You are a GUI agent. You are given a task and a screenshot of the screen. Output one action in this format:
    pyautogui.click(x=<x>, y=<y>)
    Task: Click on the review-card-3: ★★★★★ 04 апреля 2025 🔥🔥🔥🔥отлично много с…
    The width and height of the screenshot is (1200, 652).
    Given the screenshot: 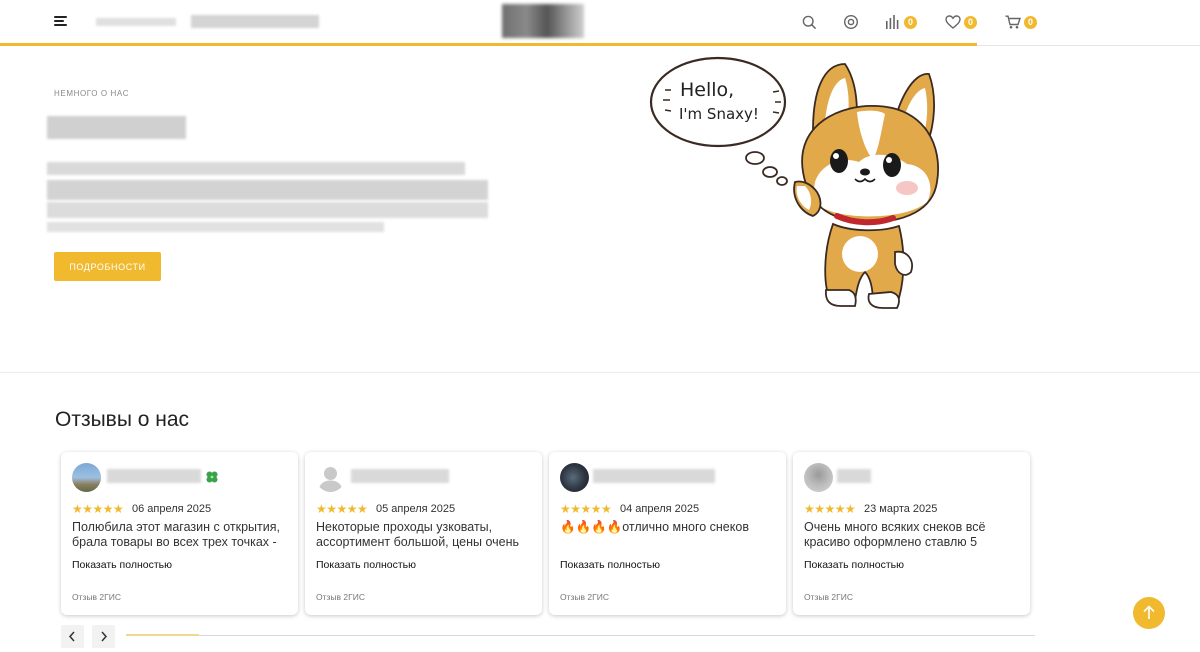 What is the action you would take?
    pyautogui.click(x=667, y=533)
    